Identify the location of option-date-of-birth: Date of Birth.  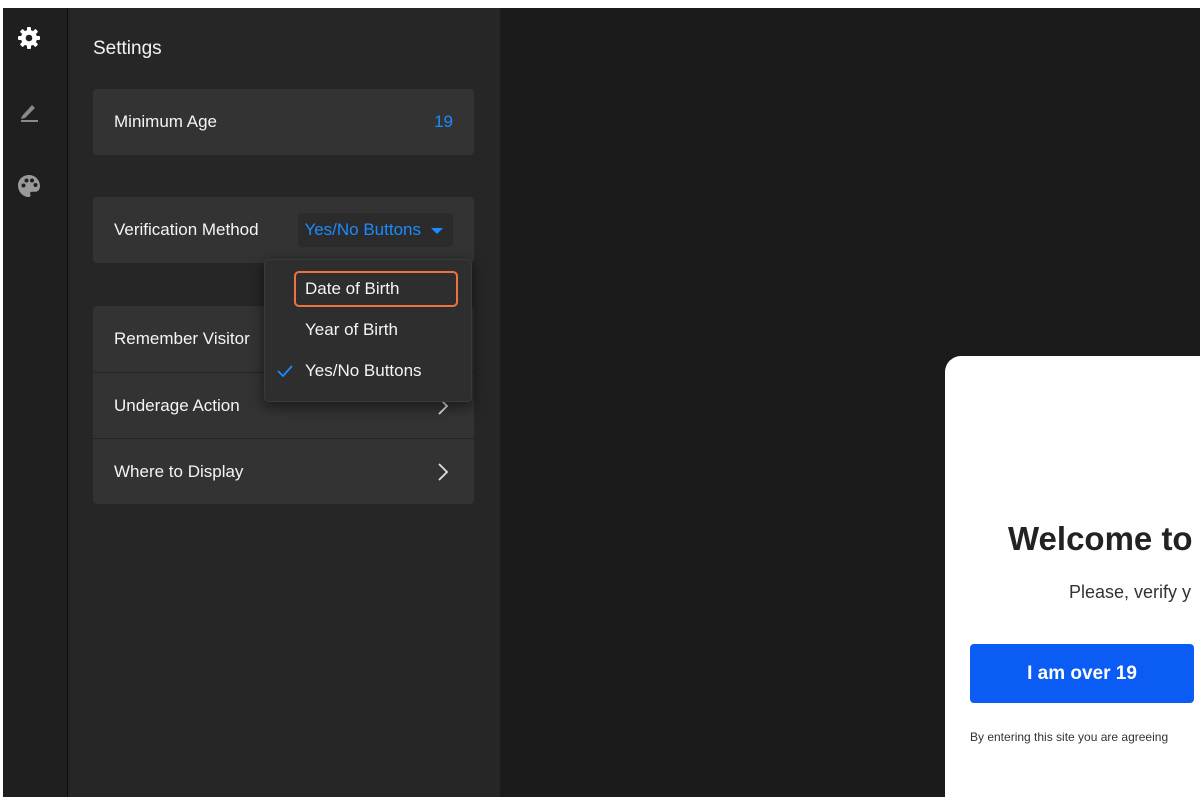
(376, 289).